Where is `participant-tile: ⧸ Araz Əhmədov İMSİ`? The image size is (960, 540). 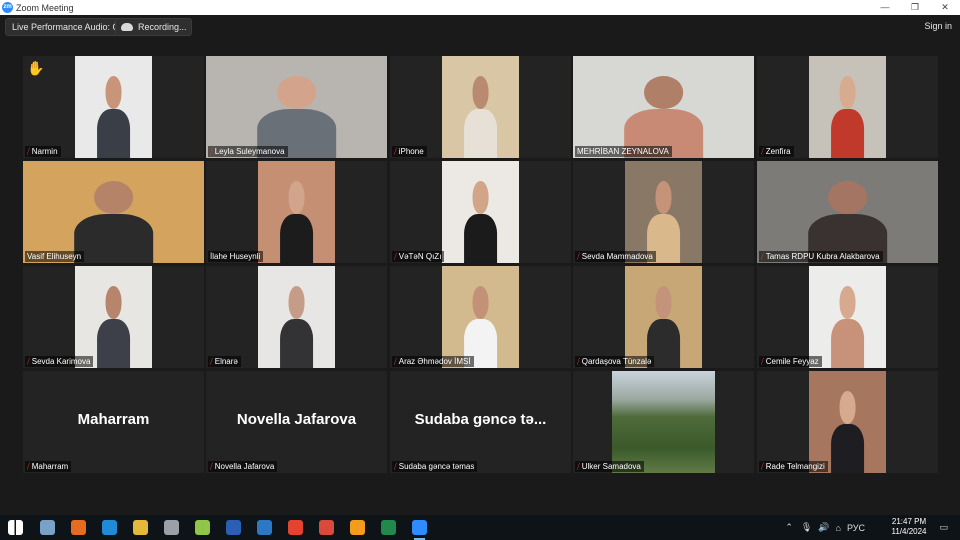 participant-tile: ⧸ Araz Əhmədov İMSİ is located at coordinates (480, 317).